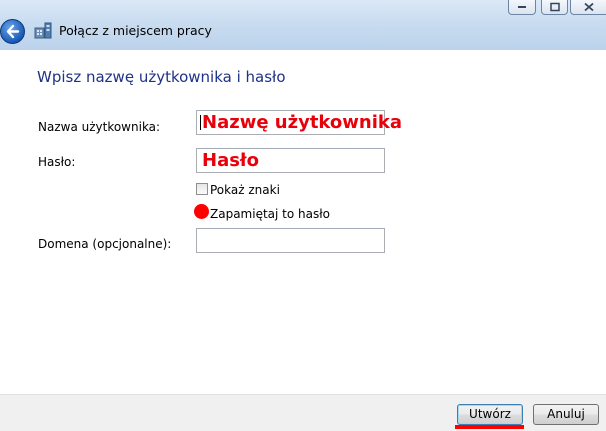  What do you see at coordinates (200, 122) in the screenshot?
I see `text-caret` at bounding box center [200, 122].